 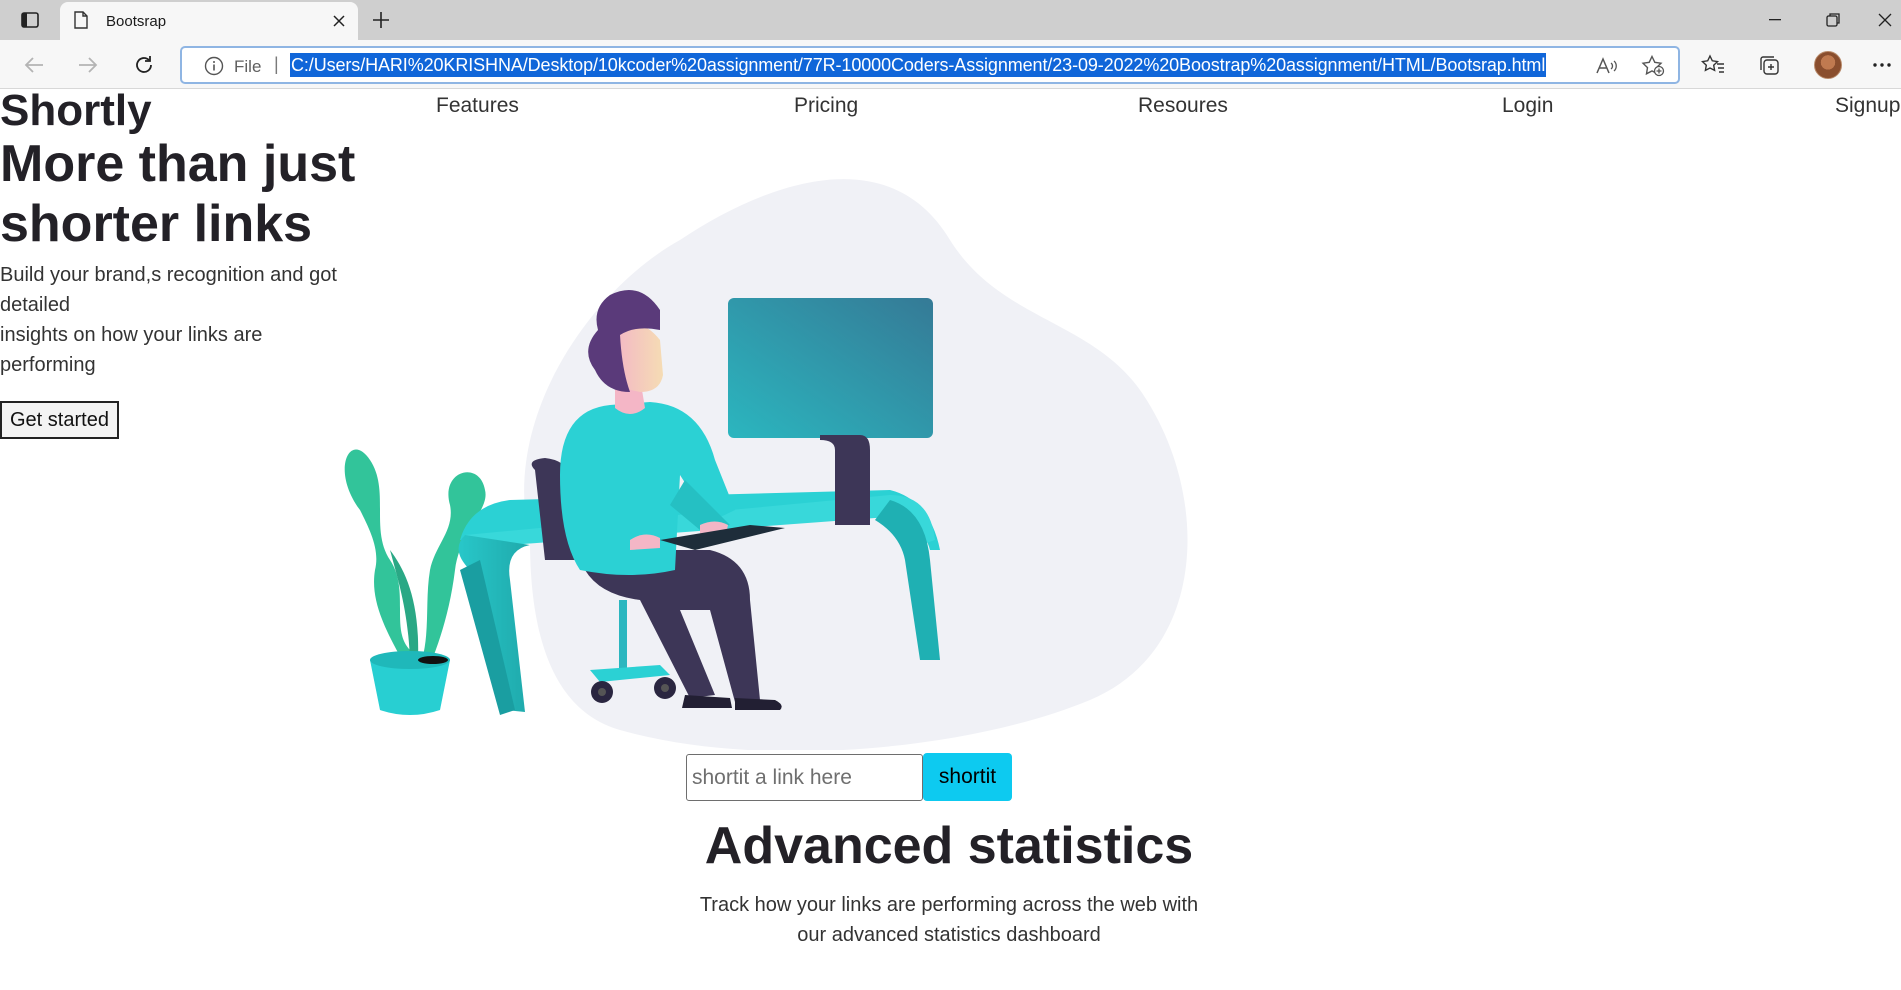 What do you see at coordinates (81, 22) in the screenshot?
I see `file-icon` at bounding box center [81, 22].